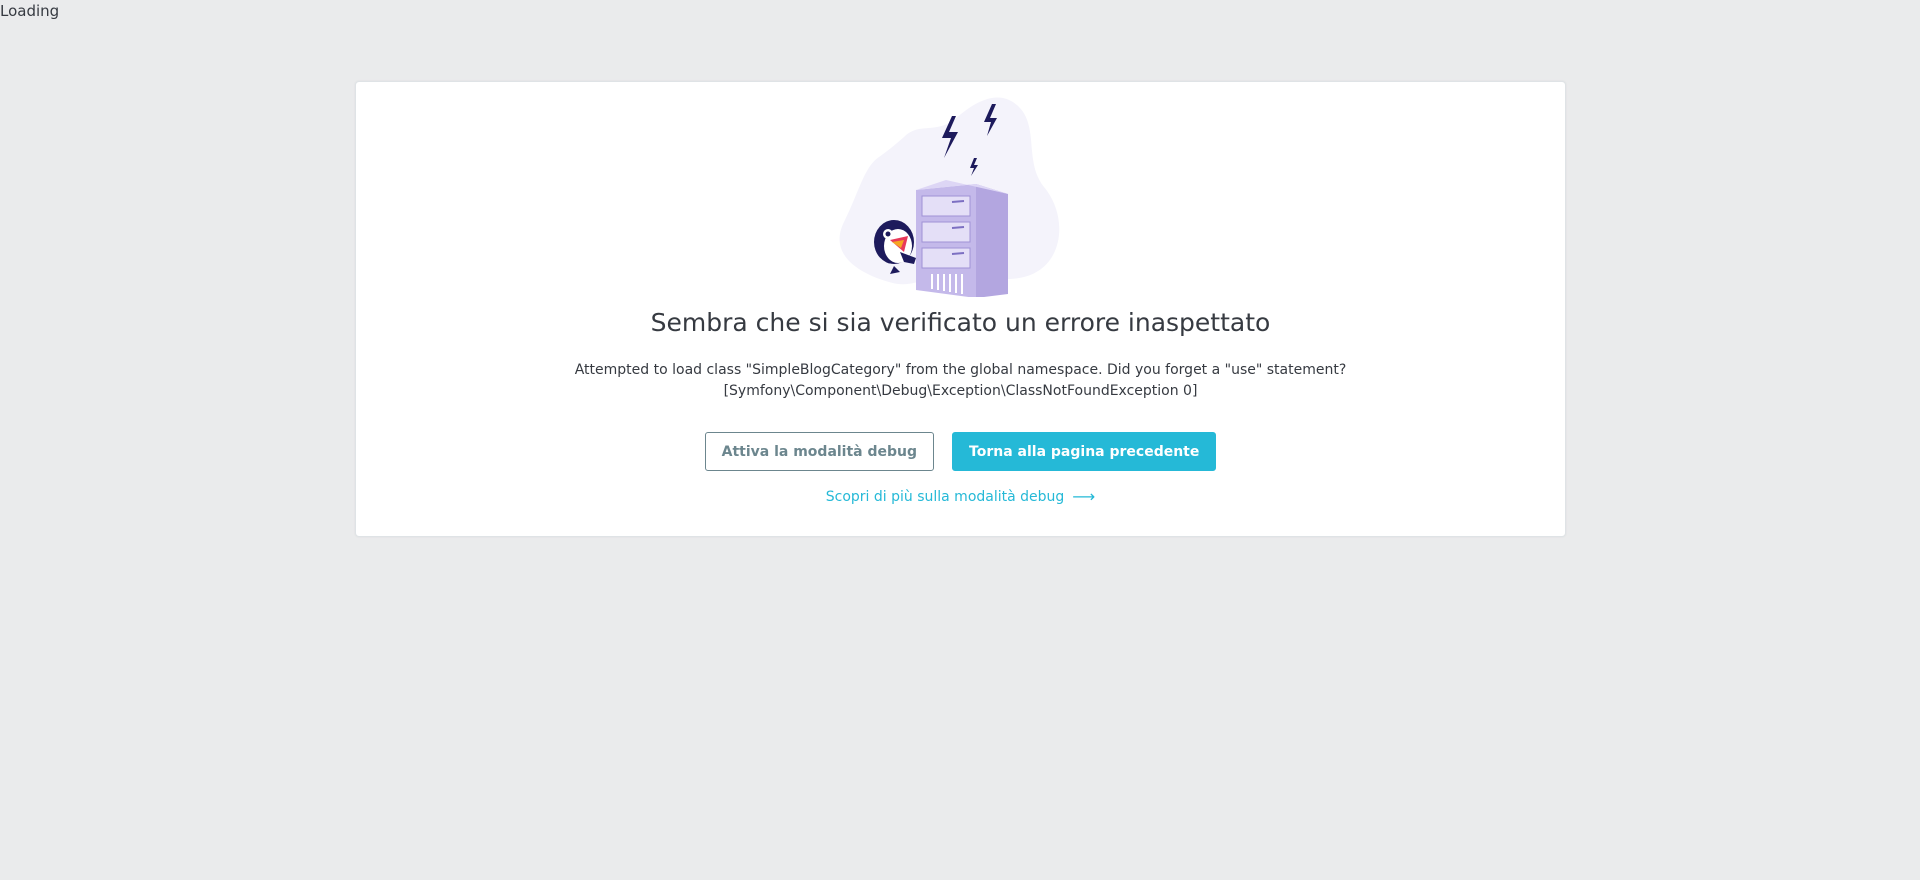 This screenshot has width=1920, height=880. I want to click on learn-more-row: Scopri di più sulla modalità debug ⟶, so click(960, 496).